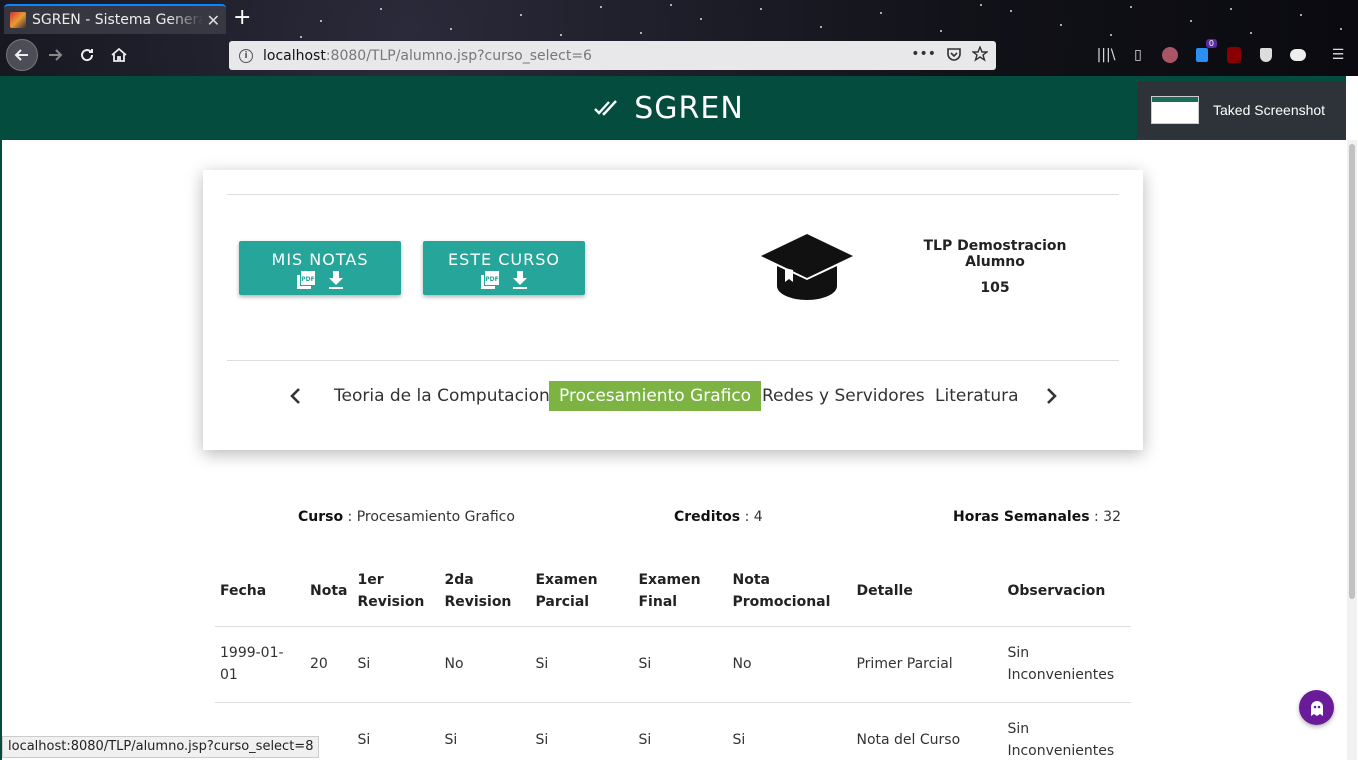 The image size is (1358, 760). I want to click on student-id: 105, so click(995, 288).